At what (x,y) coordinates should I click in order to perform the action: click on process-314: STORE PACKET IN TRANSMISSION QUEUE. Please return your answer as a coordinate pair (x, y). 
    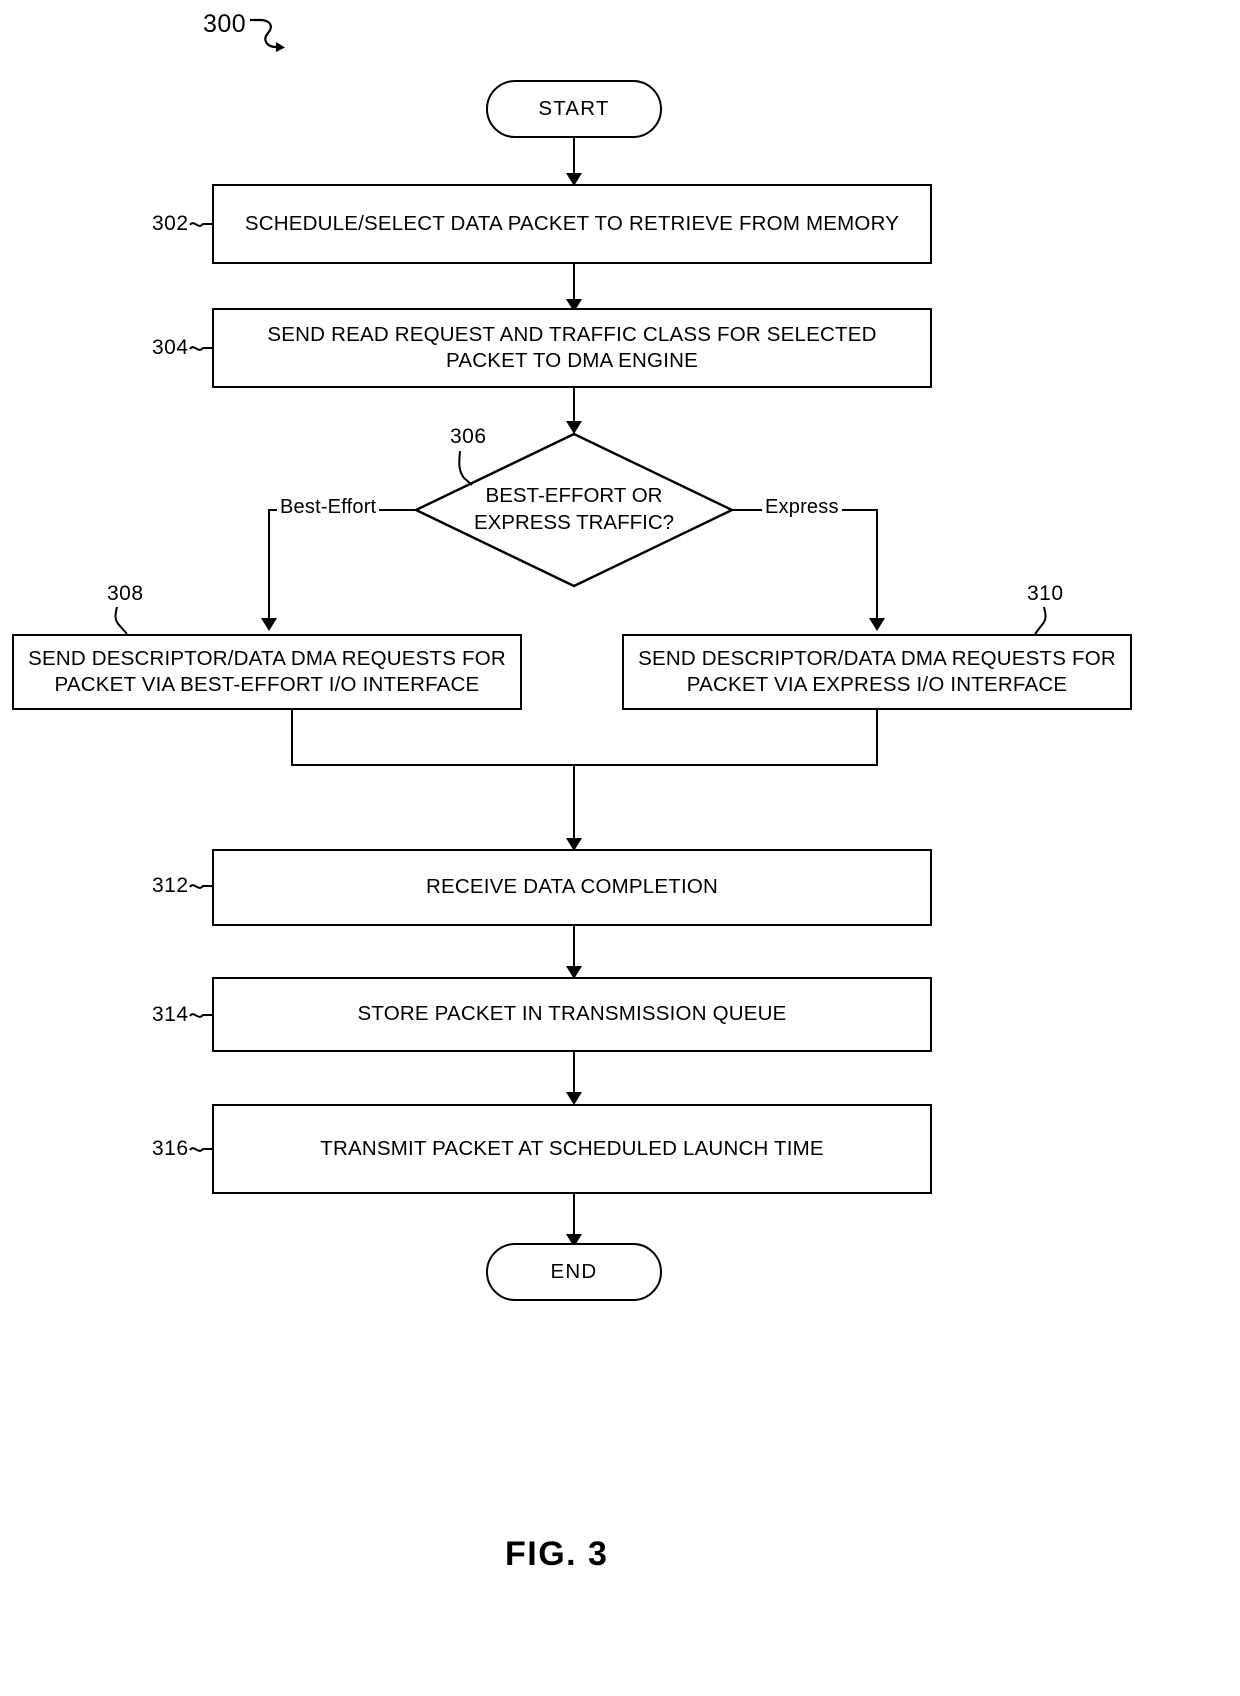
    Looking at the image, I should click on (572, 1014).